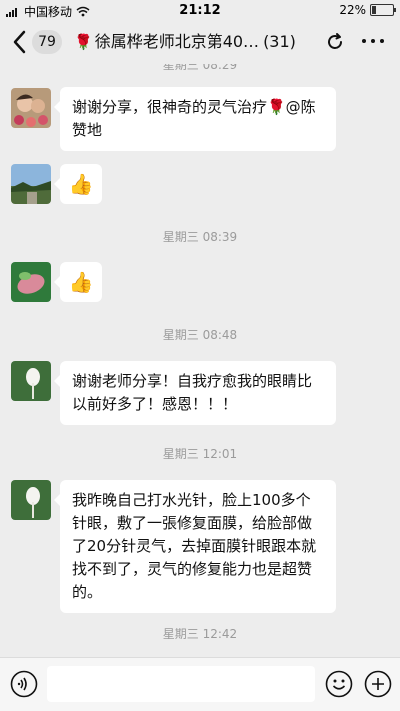 The image size is (400, 711). Describe the element at coordinates (200, 10) in the screenshot. I see `status-bar: 中国移动 21:12 22%` at that location.